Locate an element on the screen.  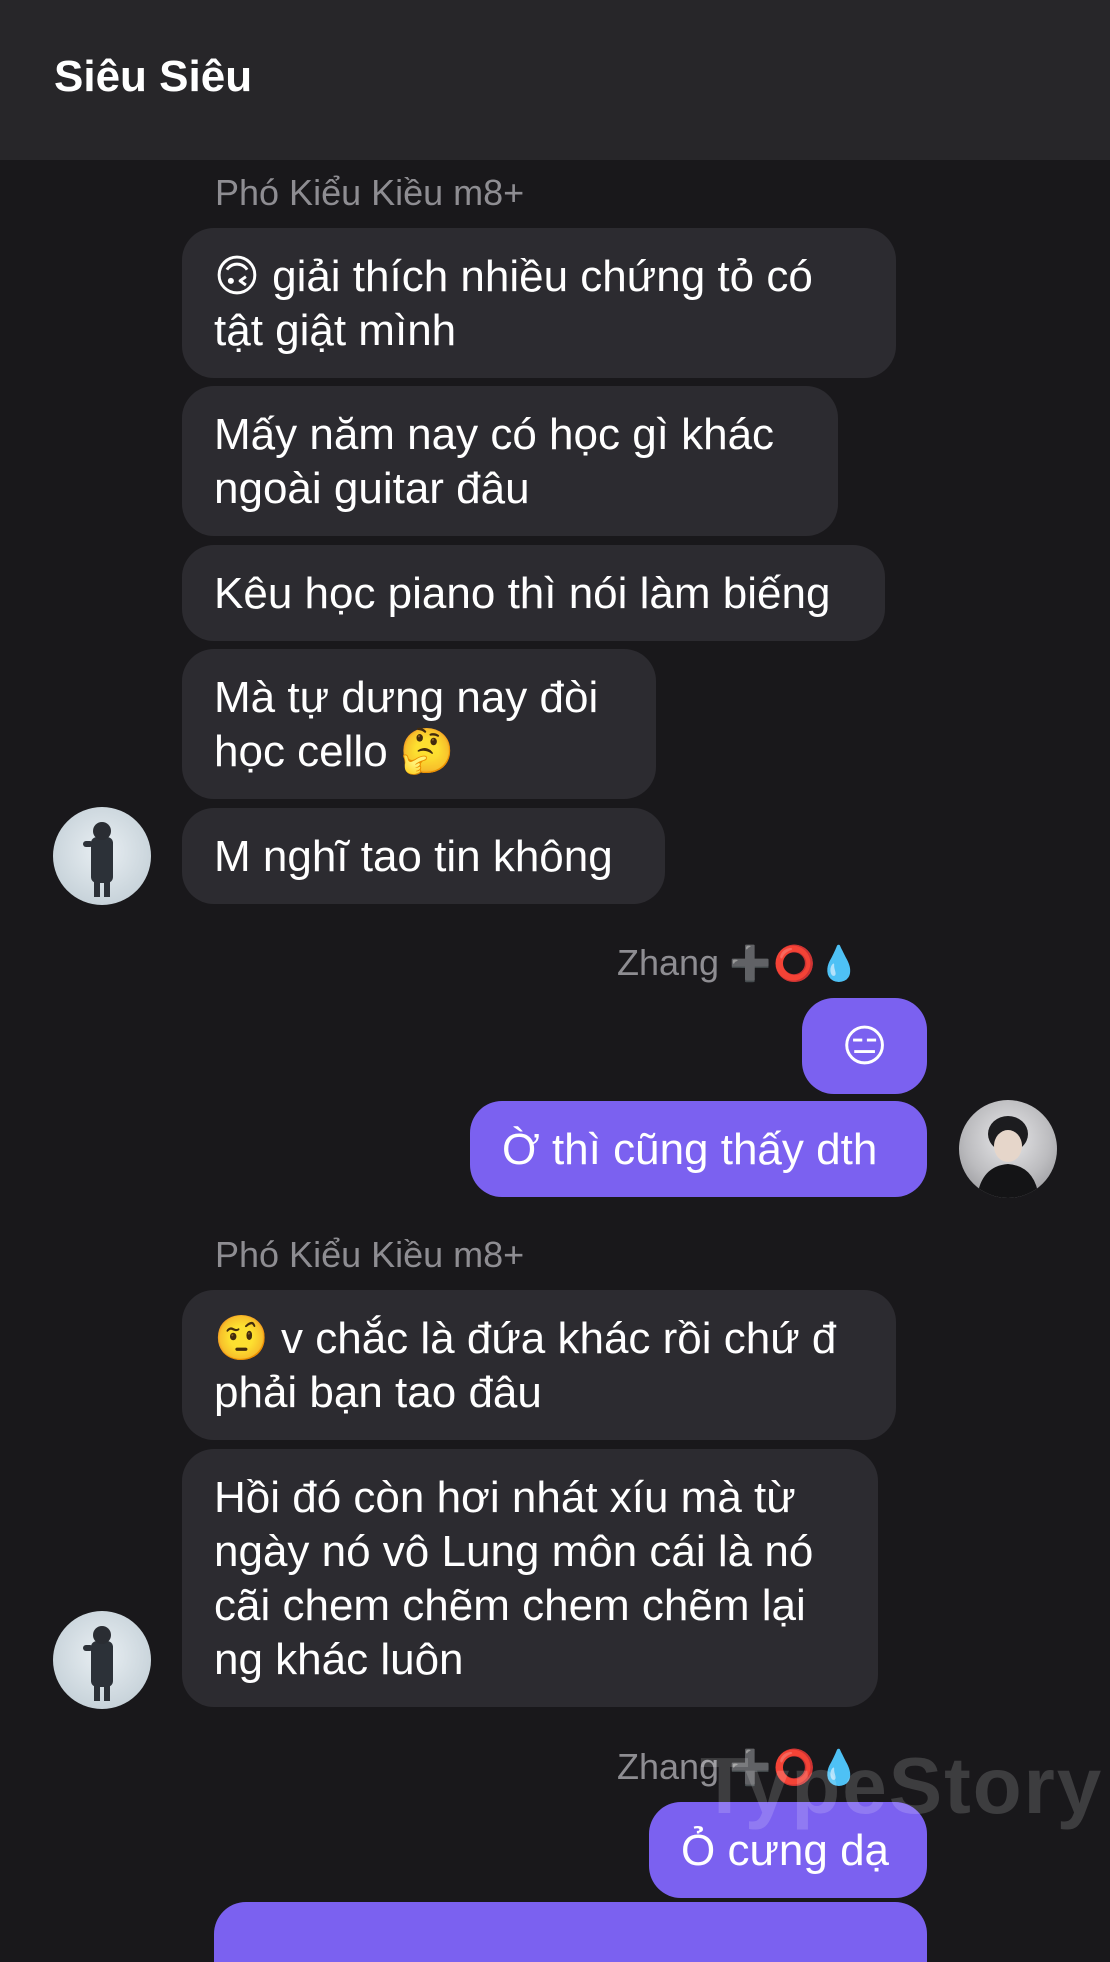
chat-title: Siêu Siêu is located at coordinates (153, 77).